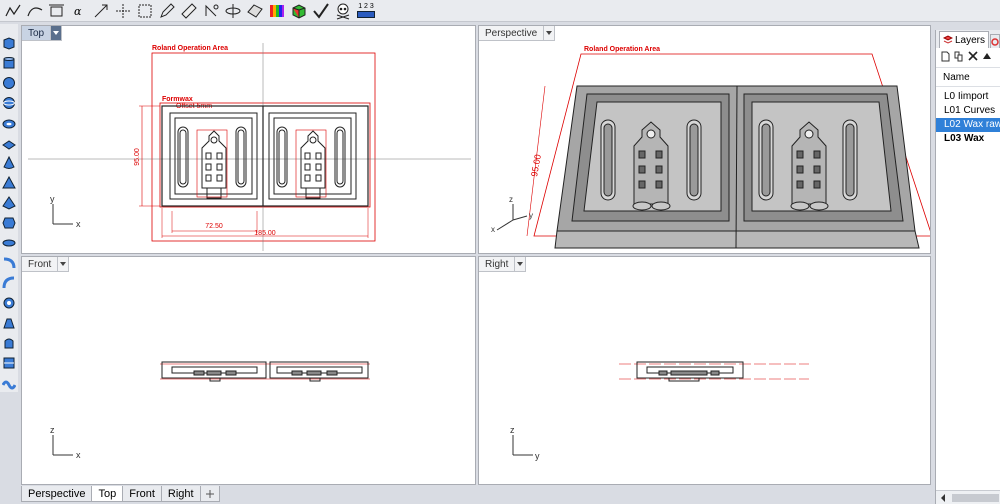 This screenshot has width=1000, height=504. Describe the element at coordinates (57, 11) in the screenshot. I see `dimension-icon` at that location.